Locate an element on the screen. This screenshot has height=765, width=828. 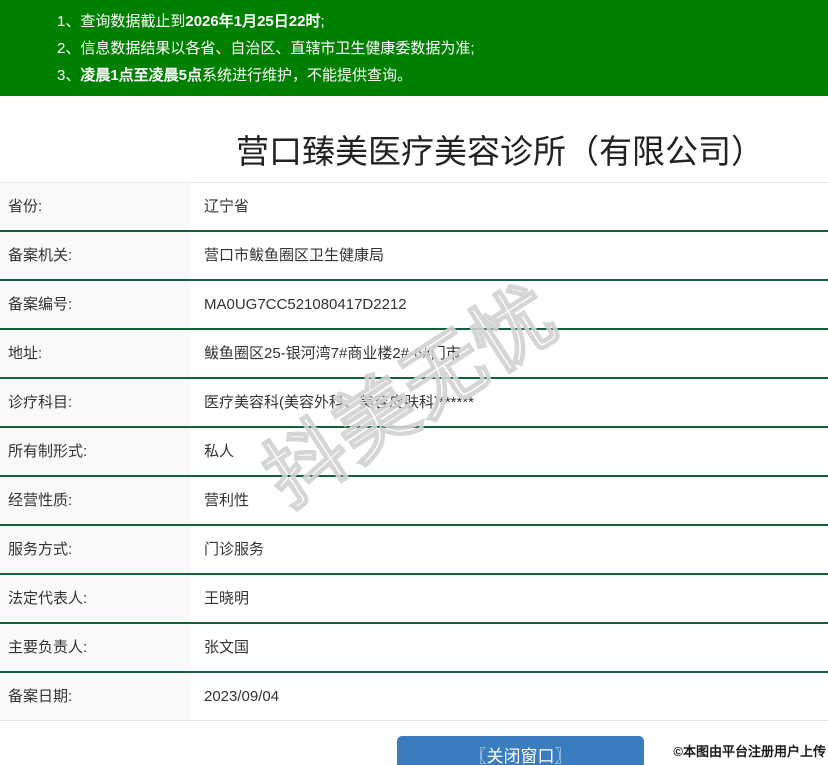
row-value: 2023/09/04 is located at coordinates (242, 696).